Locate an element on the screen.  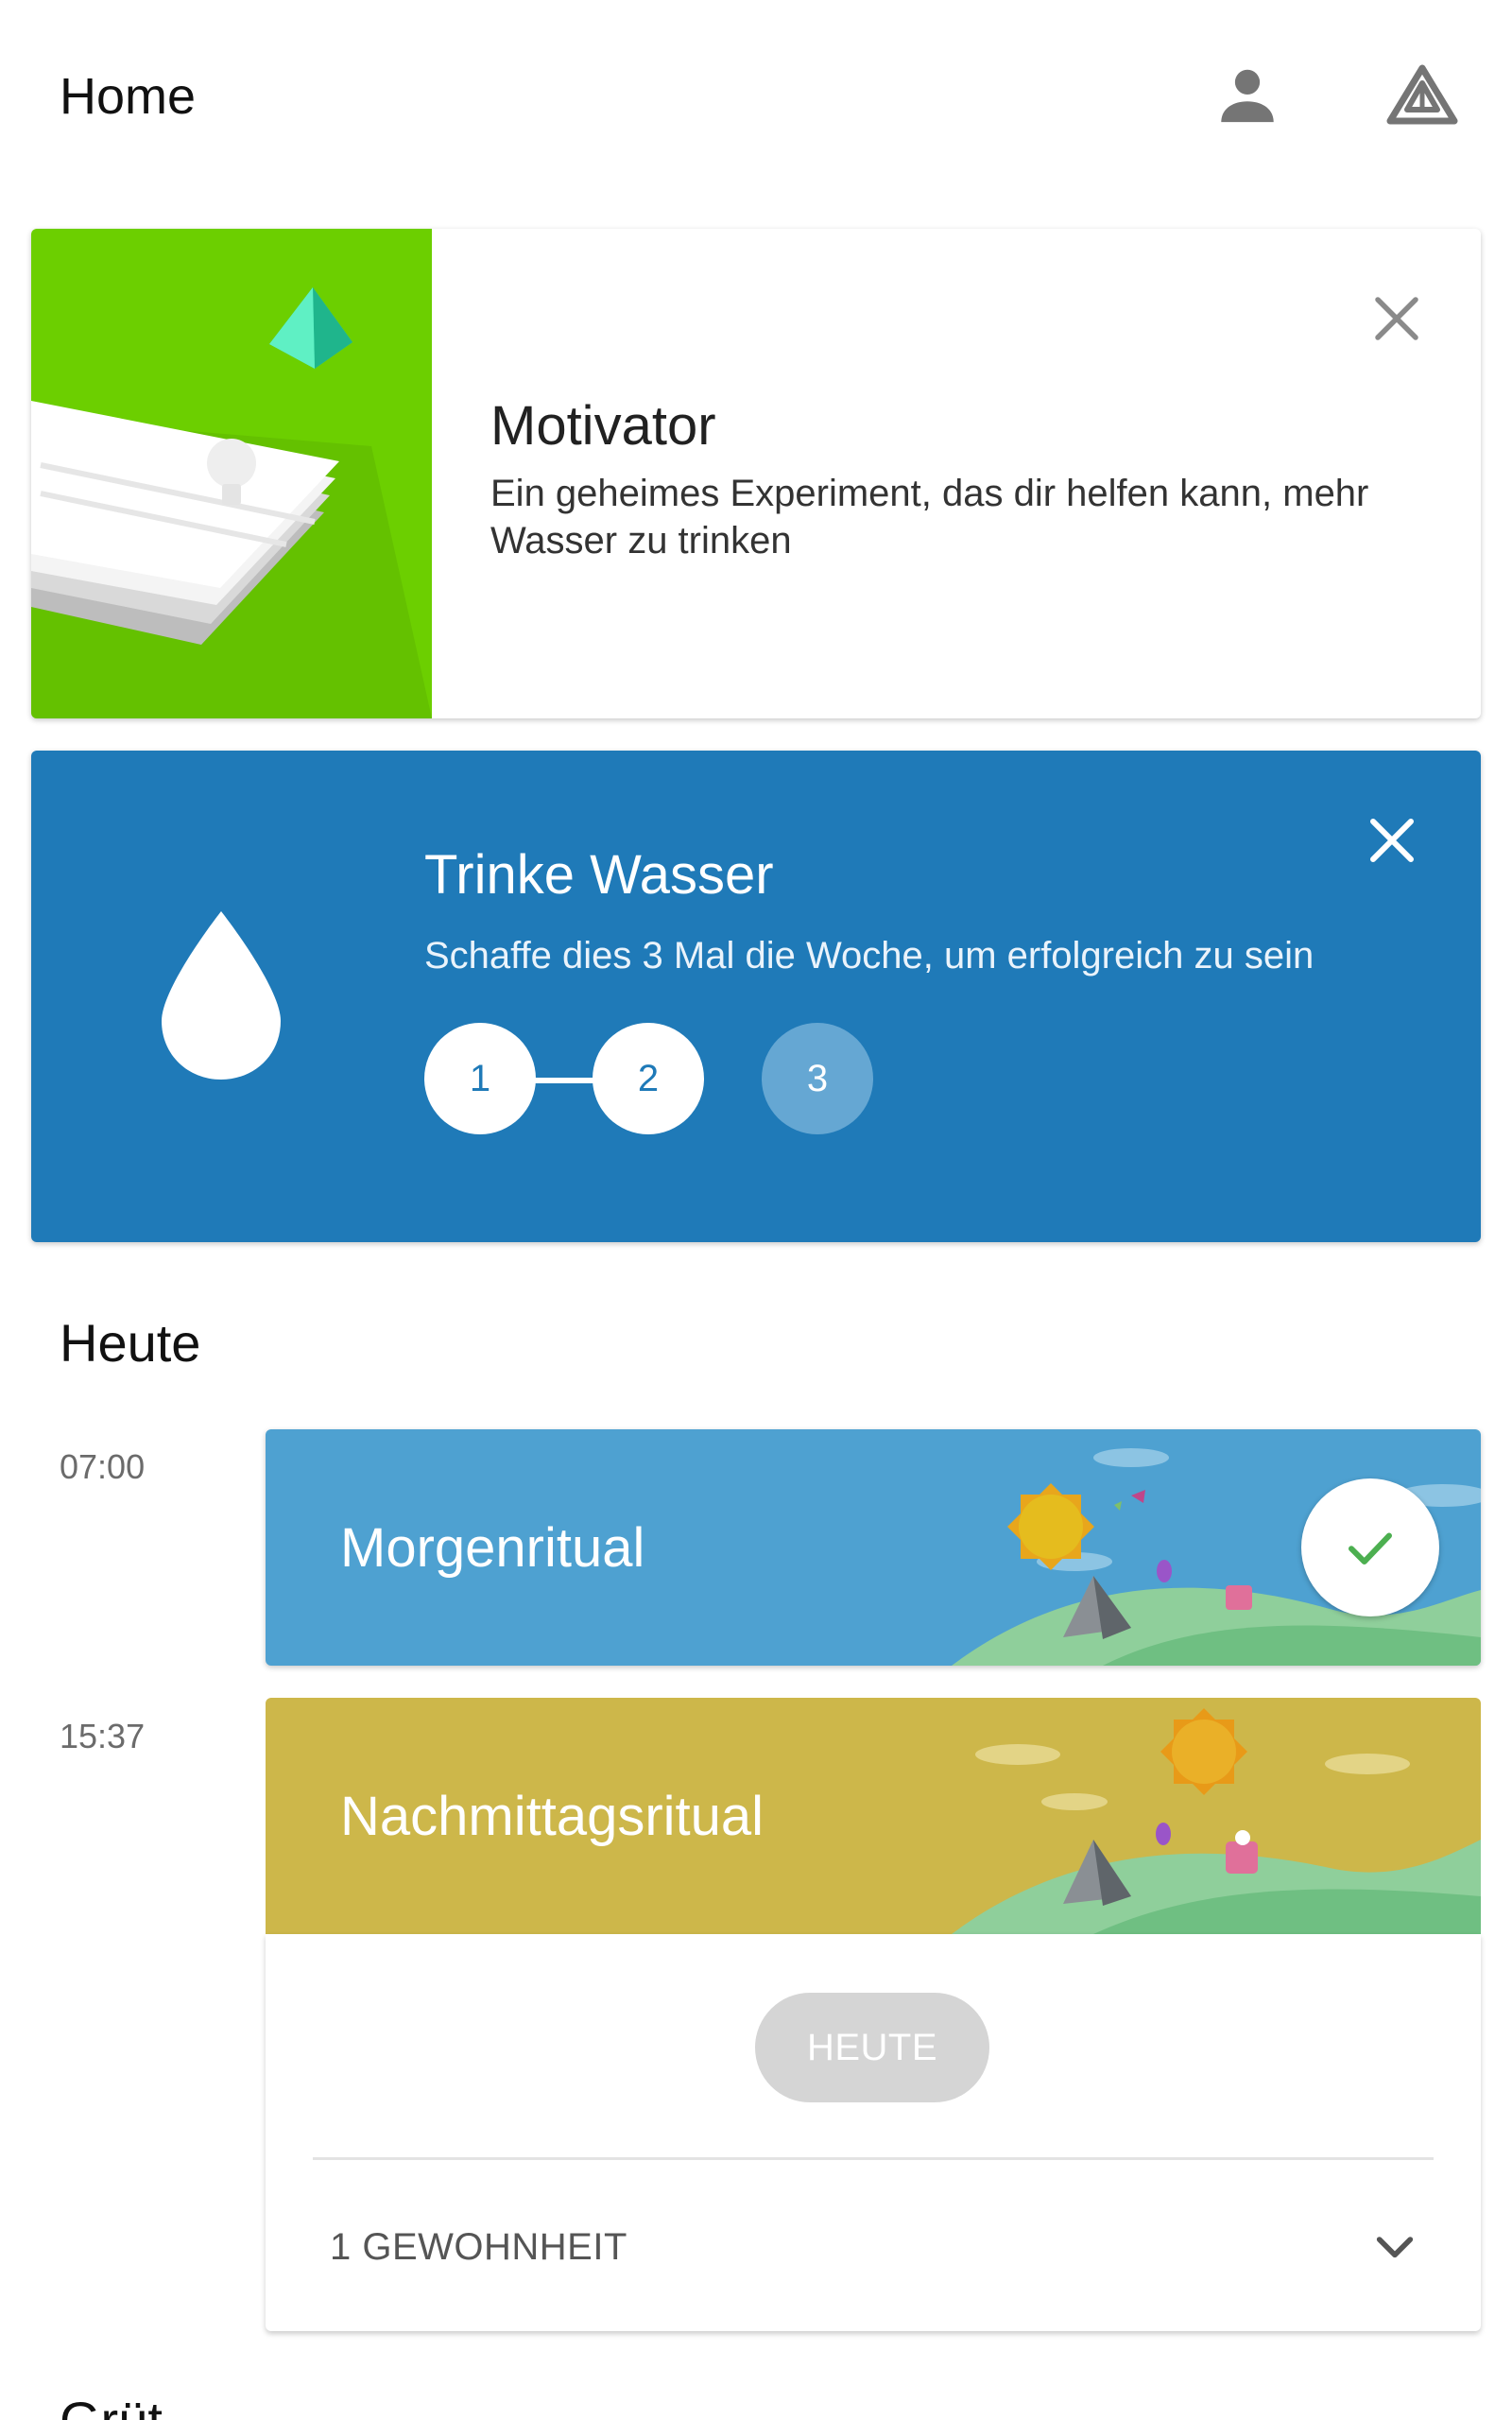
dismiss-motivator-button is located at coordinates (1396, 318).